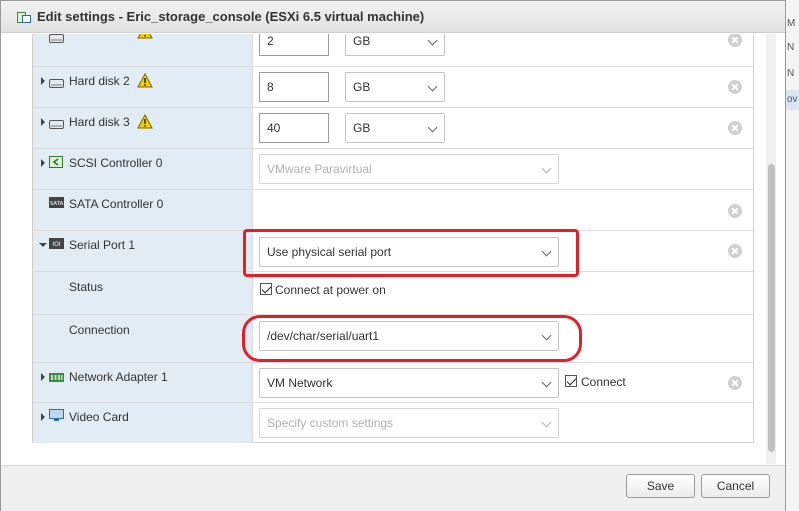 This screenshot has height=511, width=799. I want to click on row-label: SCSI Controller 0, so click(116, 163).